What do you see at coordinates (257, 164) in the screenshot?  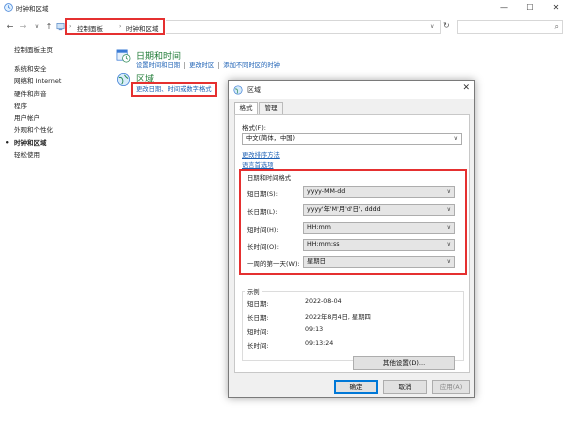 I see `language-preferences-link: 语言首选项` at bounding box center [257, 164].